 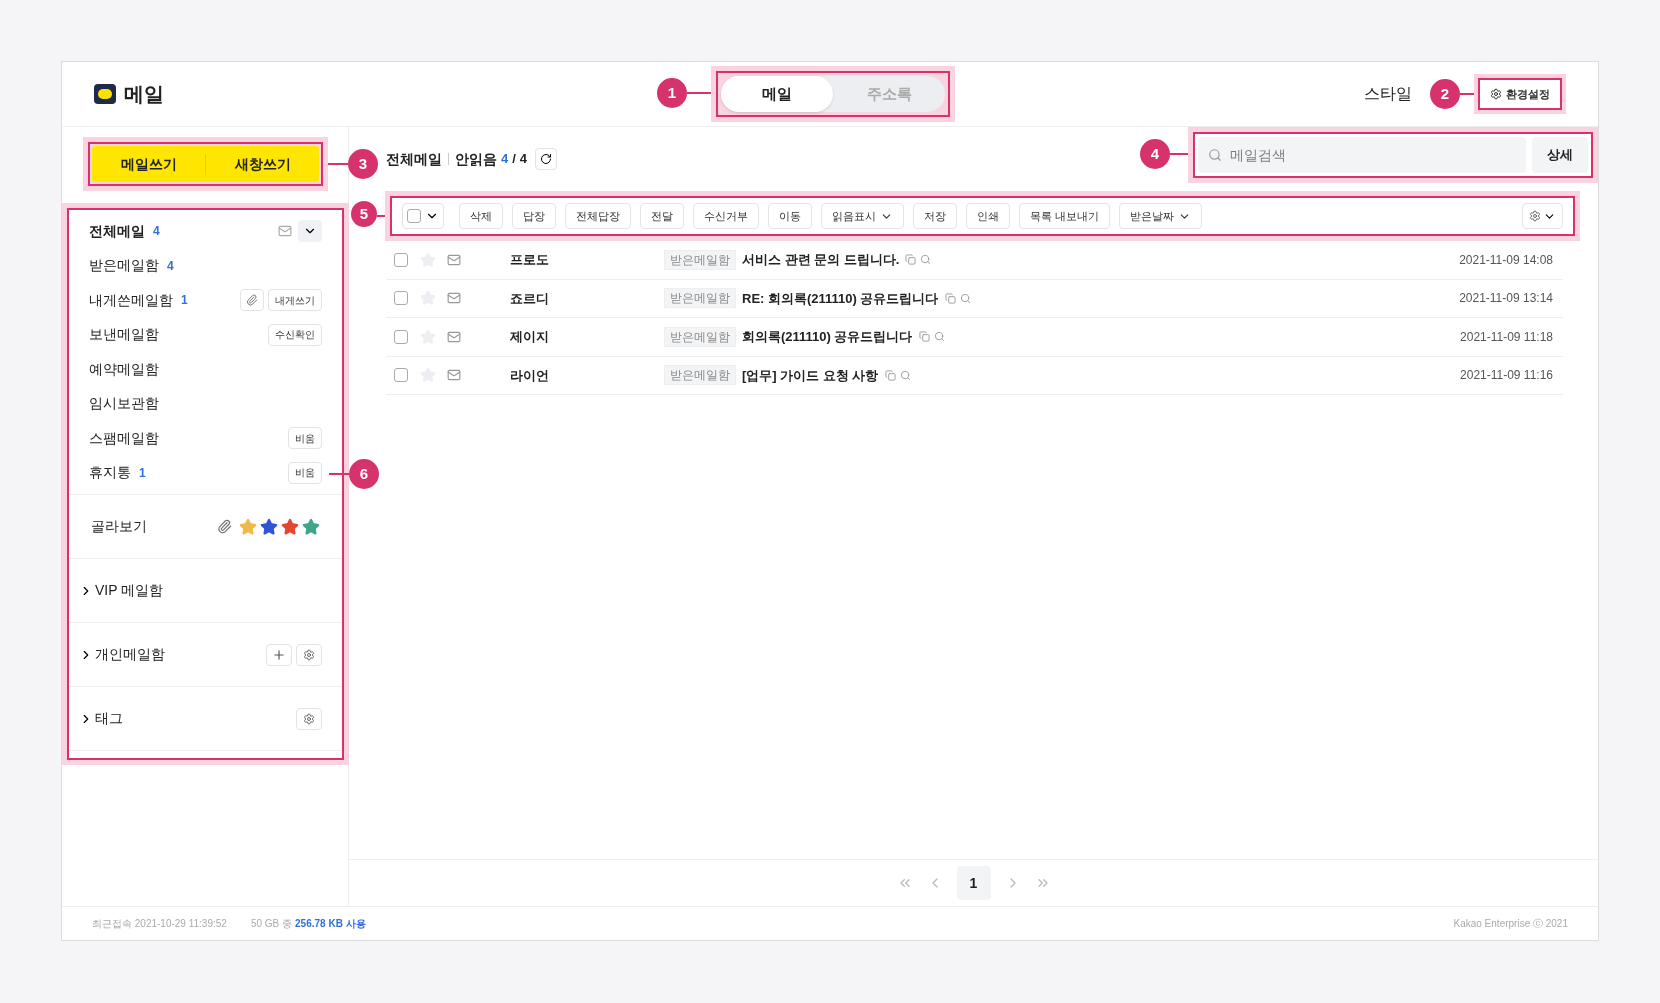 I want to click on folder-name: 보낸메일함, so click(x=124, y=335).